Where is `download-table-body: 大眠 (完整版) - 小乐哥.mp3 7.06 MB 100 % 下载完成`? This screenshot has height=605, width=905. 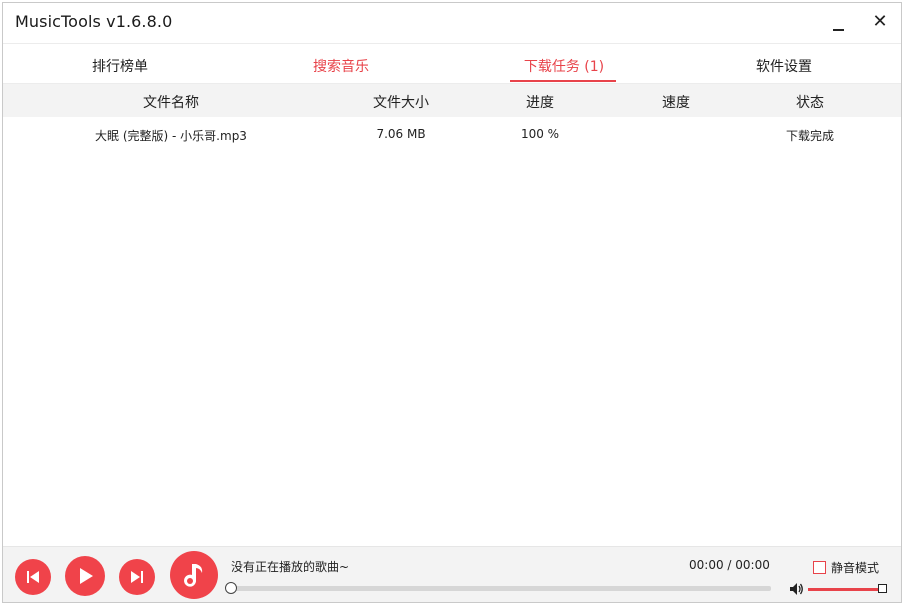 download-table-body: 大眠 (完整版) - 小乐哥.mp3 7.06 MB 100 % 下载完成 is located at coordinates (452, 133).